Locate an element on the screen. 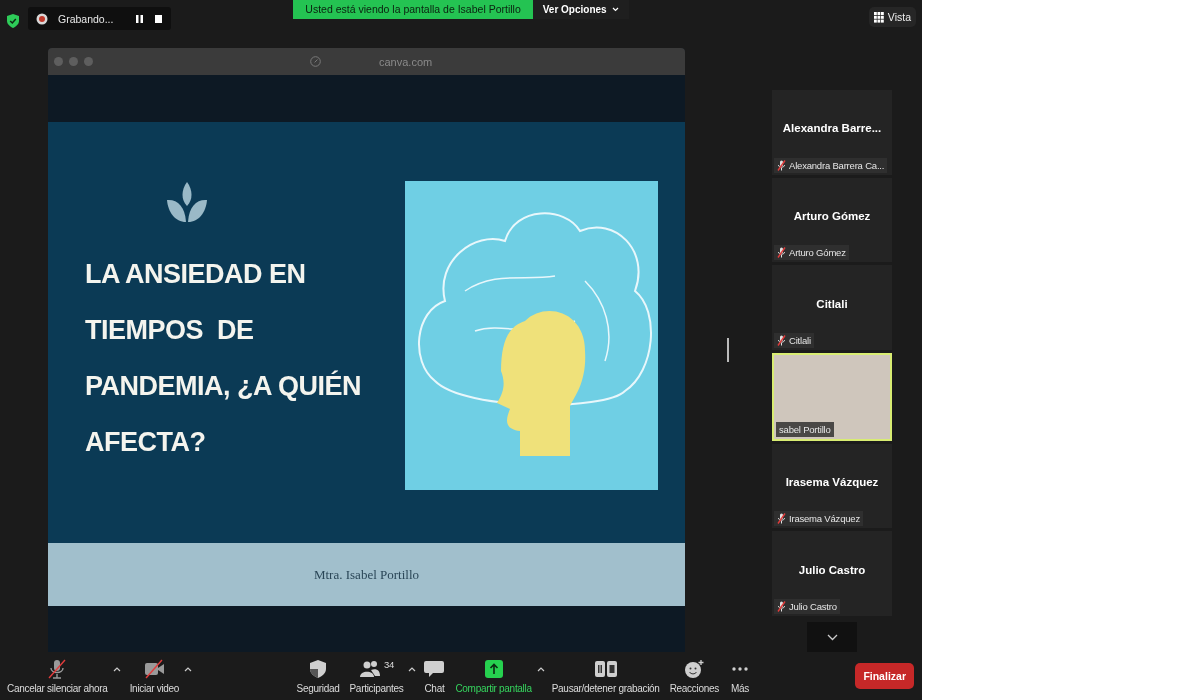  window-close-dot is located at coordinates (58, 61).